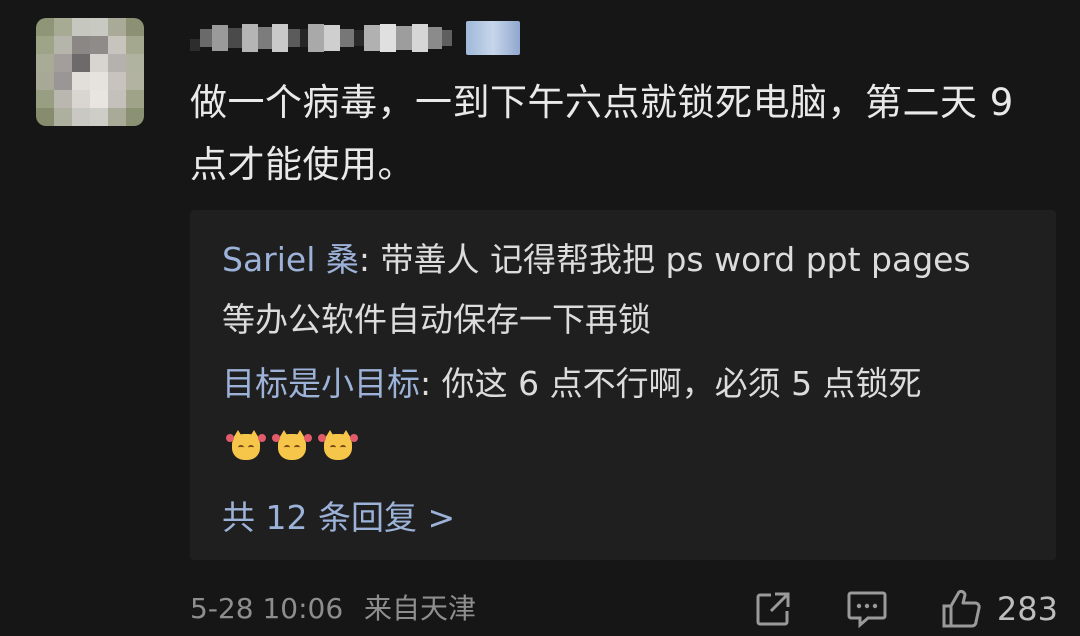 The width and height of the screenshot is (1080, 636). What do you see at coordinates (267, 608) in the screenshot?
I see `comment-date: 5-28 10:06` at bounding box center [267, 608].